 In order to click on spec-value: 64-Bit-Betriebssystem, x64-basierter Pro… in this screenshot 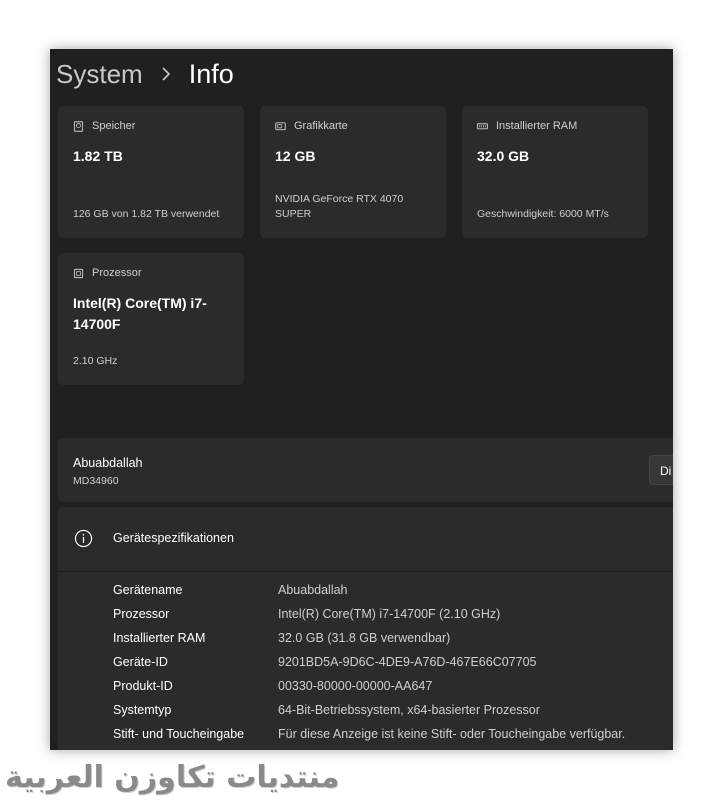, I will do `click(409, 710)`.